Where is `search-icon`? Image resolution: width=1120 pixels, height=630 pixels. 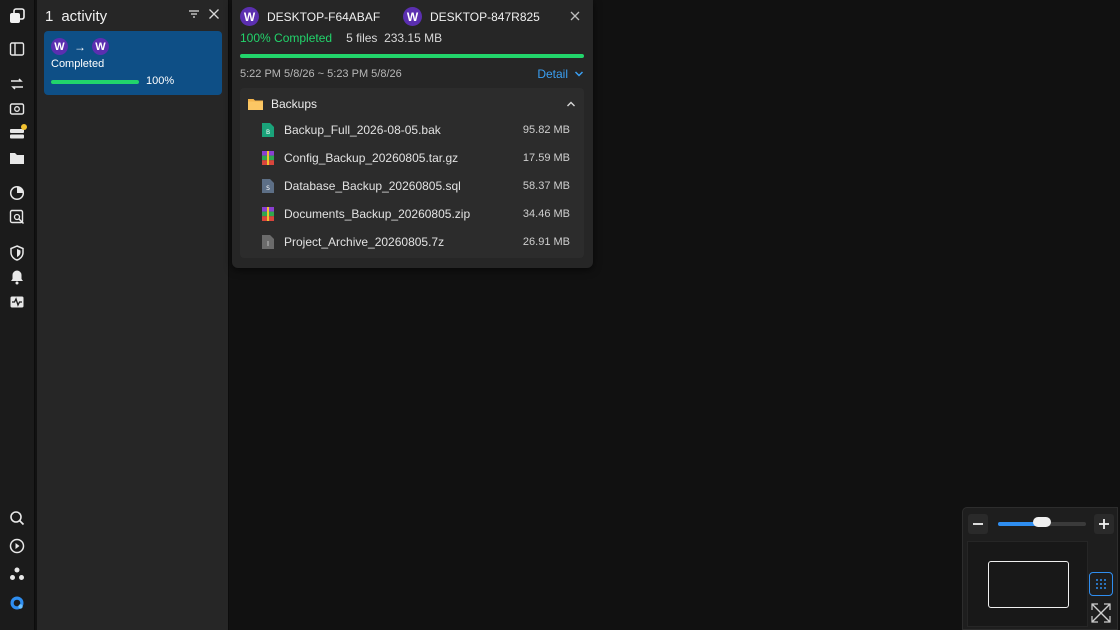 search-icon is located at coordinates (17, 518).